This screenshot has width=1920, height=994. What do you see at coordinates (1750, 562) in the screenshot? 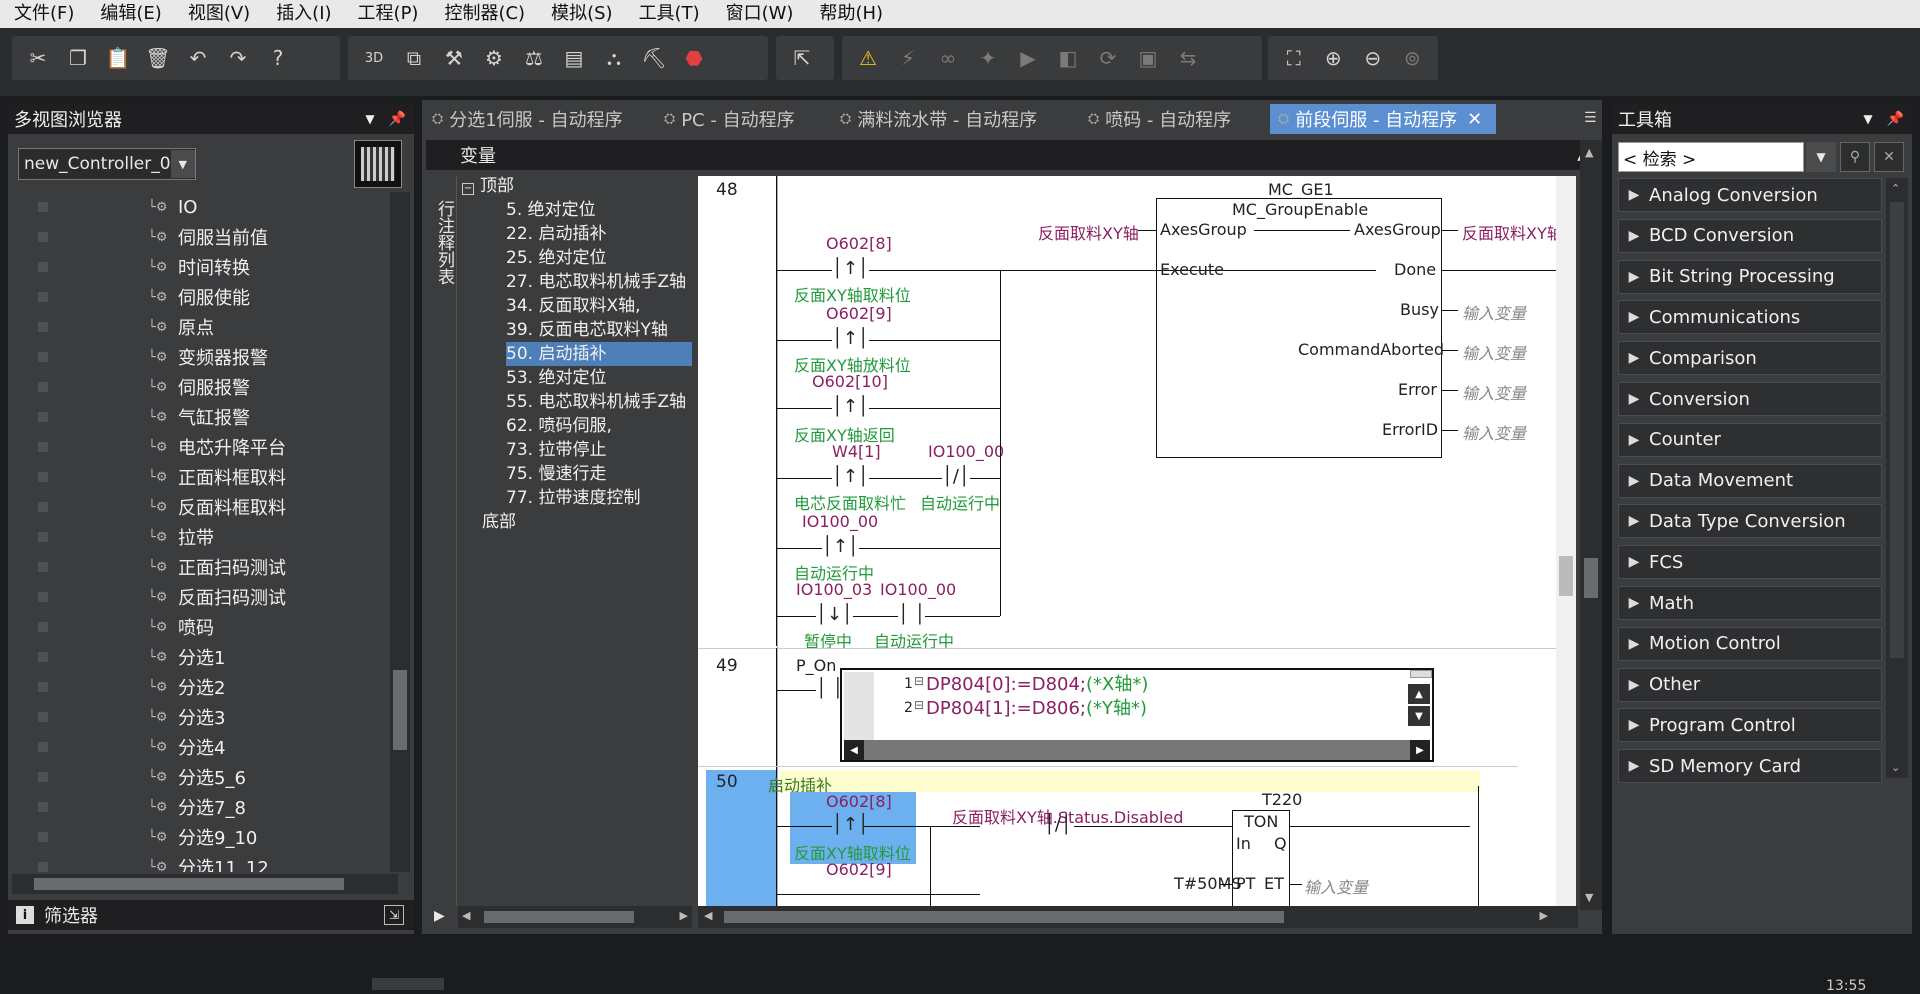
I see `toolbox-category: ▶ FCS` at bounding box center [1750, 562].